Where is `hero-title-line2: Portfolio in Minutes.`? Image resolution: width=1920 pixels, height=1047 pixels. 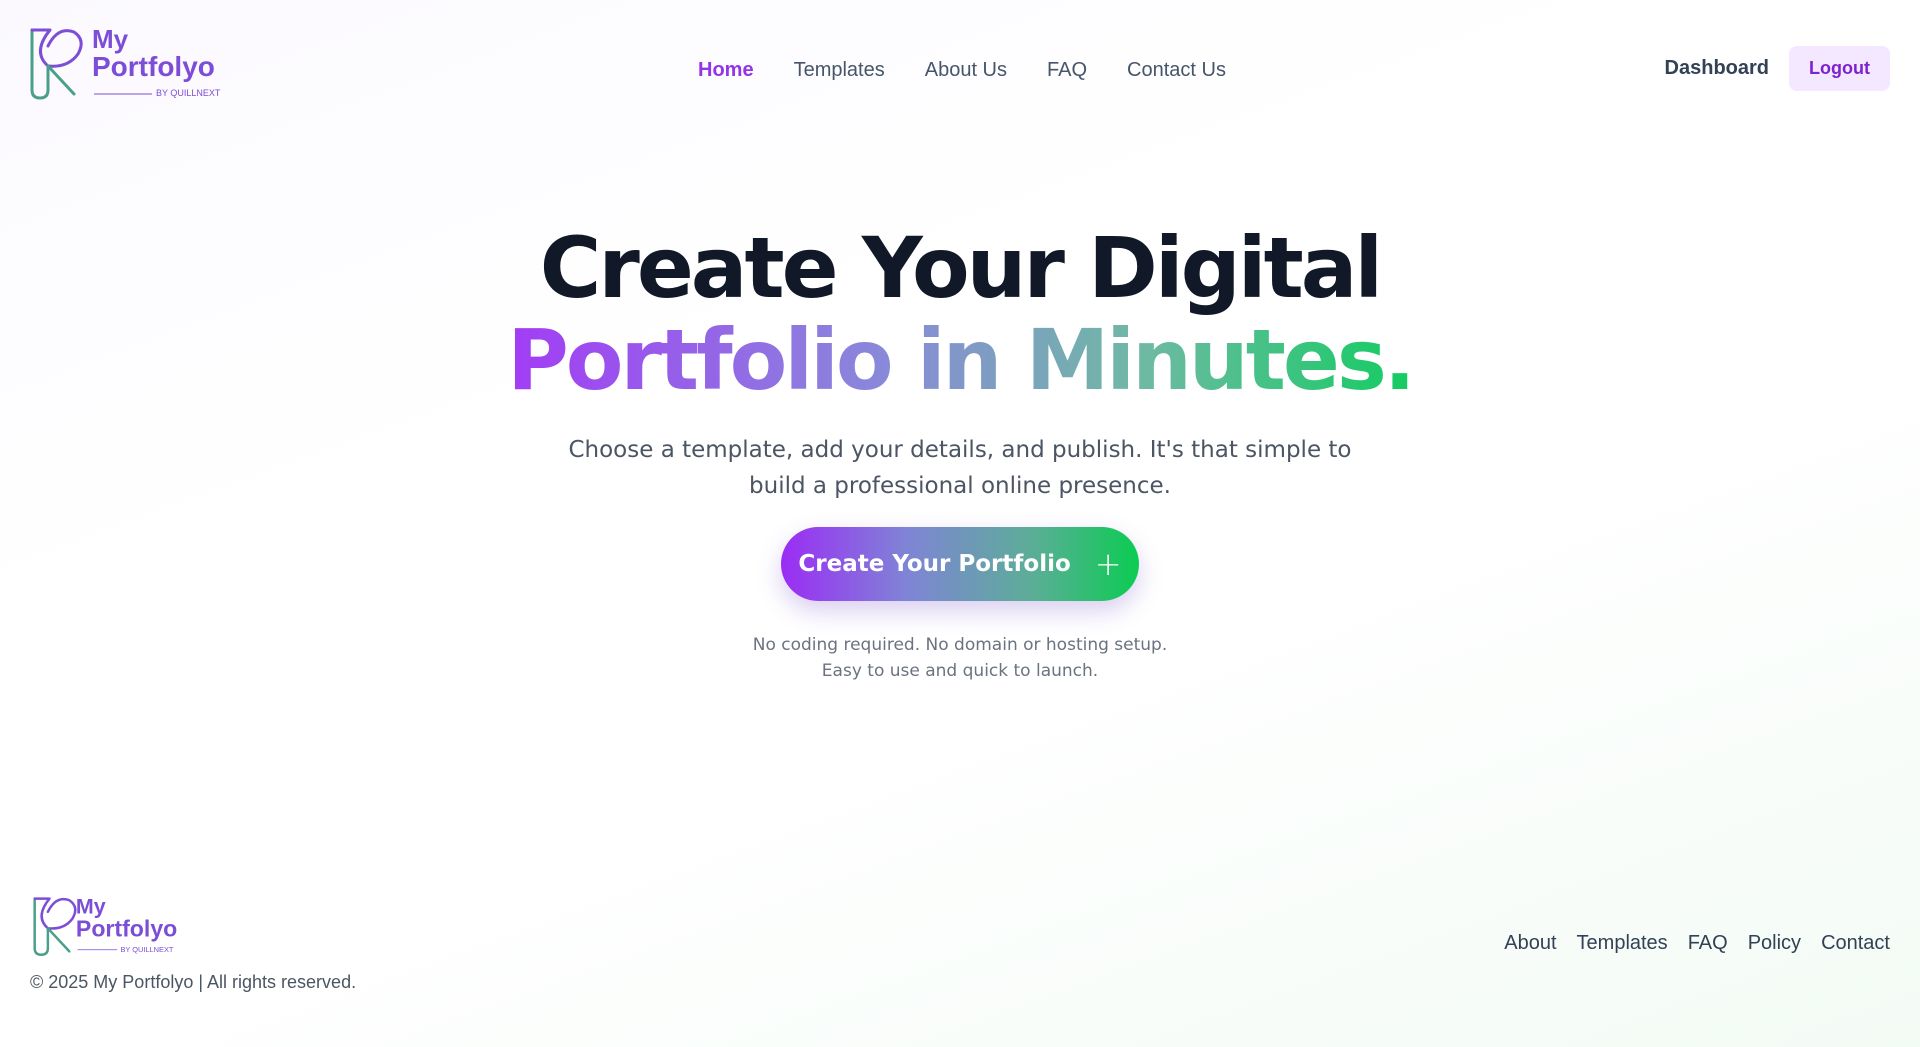
hero-title-line2: Portfolio in Minutes. is located at coordinates (961, 360).